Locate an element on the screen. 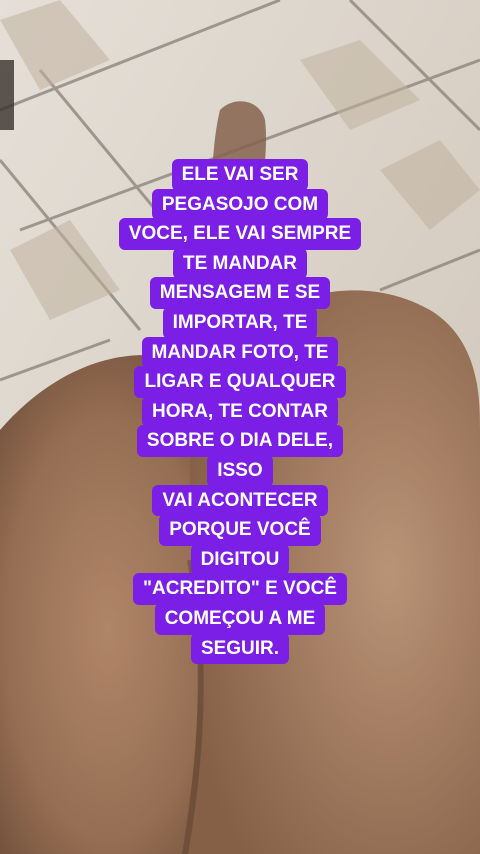  caption-line: COMEÇOU A ME is located at coordinates (240, 618).